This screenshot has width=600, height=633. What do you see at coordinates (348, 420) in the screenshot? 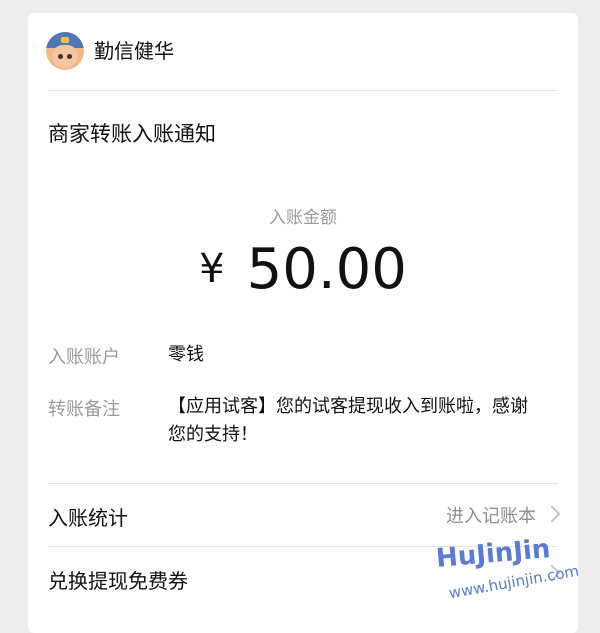
I see `remark-value: 【应用试客】您的试客提现收入到账啦，感谢您的支持！` at bounding box center [348, 420].